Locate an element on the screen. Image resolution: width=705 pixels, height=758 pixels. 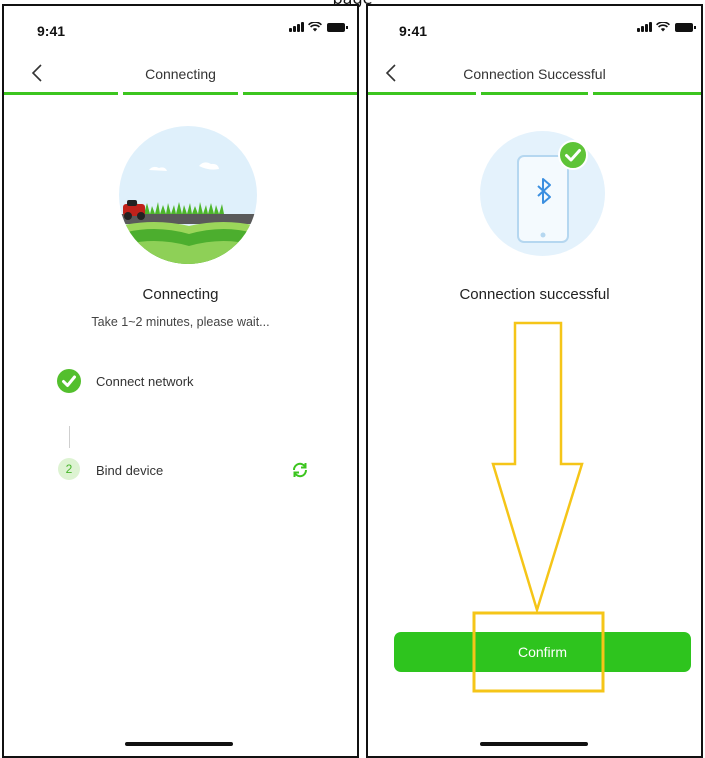
step-2-number-badge: 2 is located at coordinates (69, 469).